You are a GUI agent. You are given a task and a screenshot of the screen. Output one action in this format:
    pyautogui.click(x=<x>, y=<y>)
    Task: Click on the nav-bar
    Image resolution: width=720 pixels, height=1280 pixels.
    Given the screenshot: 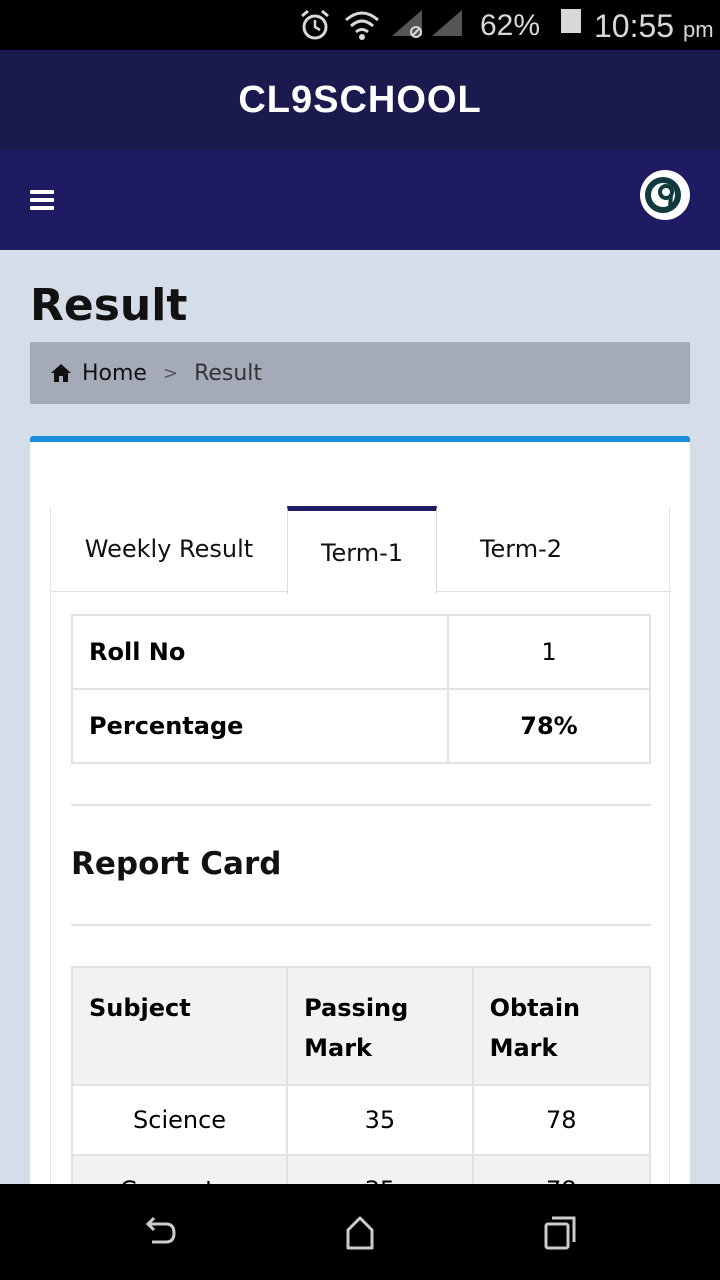 What is the action you would take?
    pyautogui.click(x=360, y=200)
    